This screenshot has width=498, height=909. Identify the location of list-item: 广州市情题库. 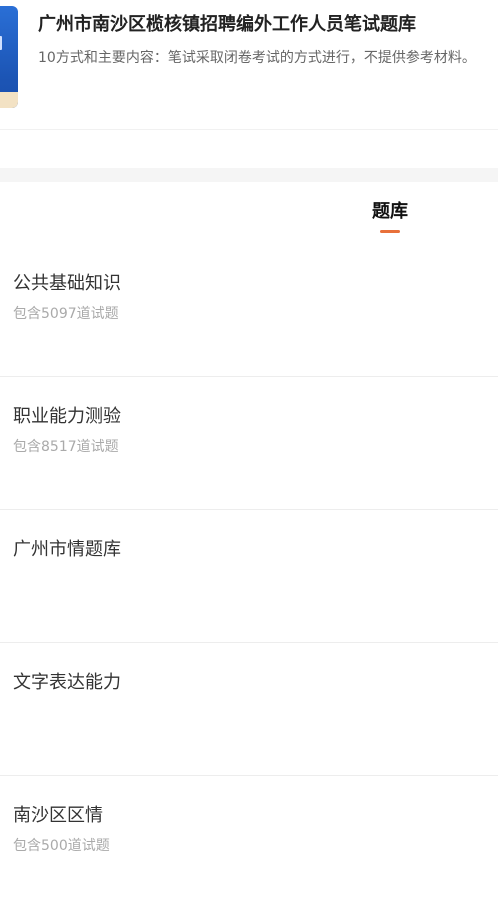
(249, 576).